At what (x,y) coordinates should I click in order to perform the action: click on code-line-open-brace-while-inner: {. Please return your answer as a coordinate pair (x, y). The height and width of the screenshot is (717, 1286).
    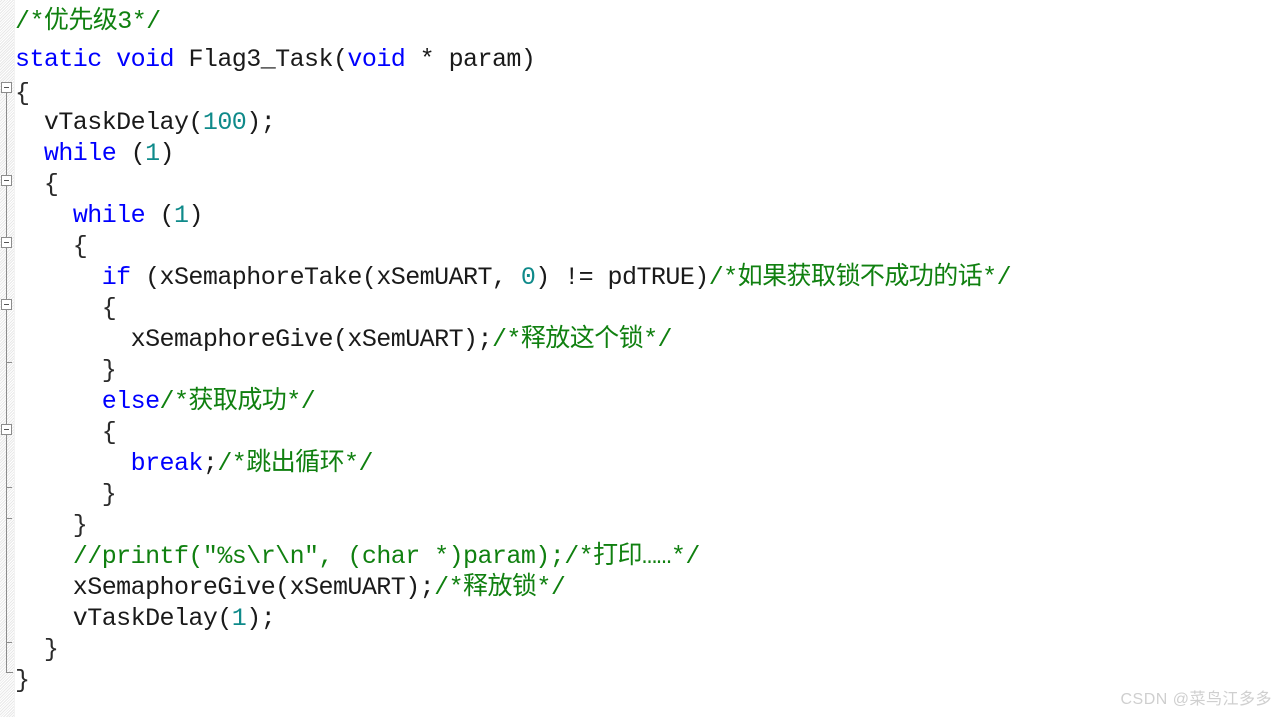
    Looking at the image, I should click on (51, 246).